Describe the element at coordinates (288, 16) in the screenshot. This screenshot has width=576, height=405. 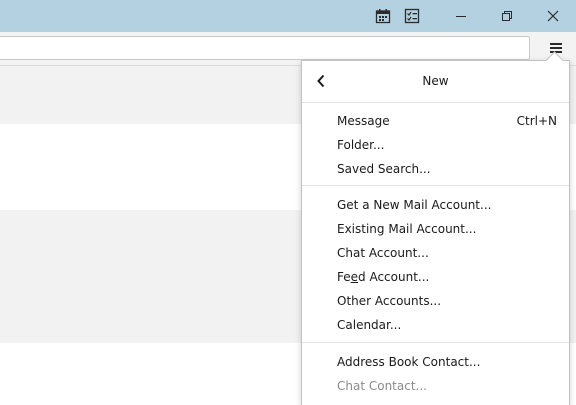
I see `title-bar` at that location.